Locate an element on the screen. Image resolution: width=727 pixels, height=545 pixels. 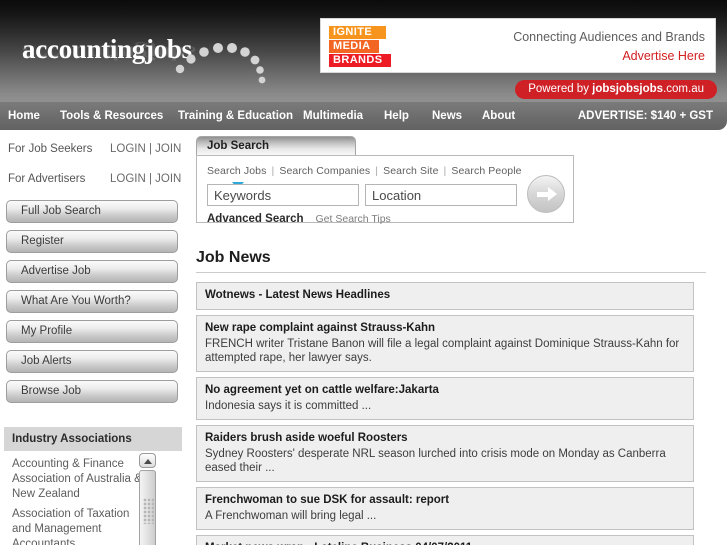
site-logo: accountingjobs accountingjobs is located at coordinates (147, 63).